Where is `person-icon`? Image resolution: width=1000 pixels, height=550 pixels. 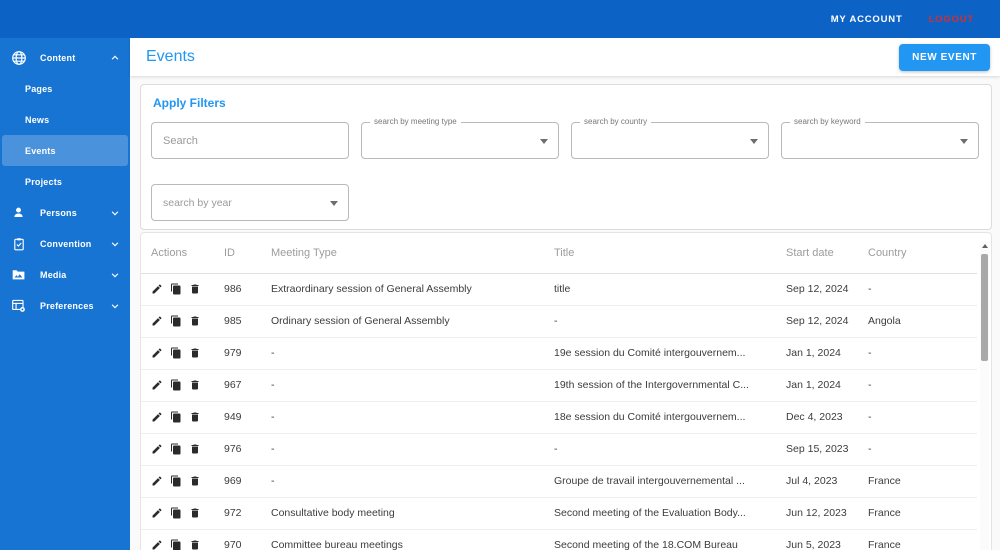
person-icon is located at coordinates (18, 212).